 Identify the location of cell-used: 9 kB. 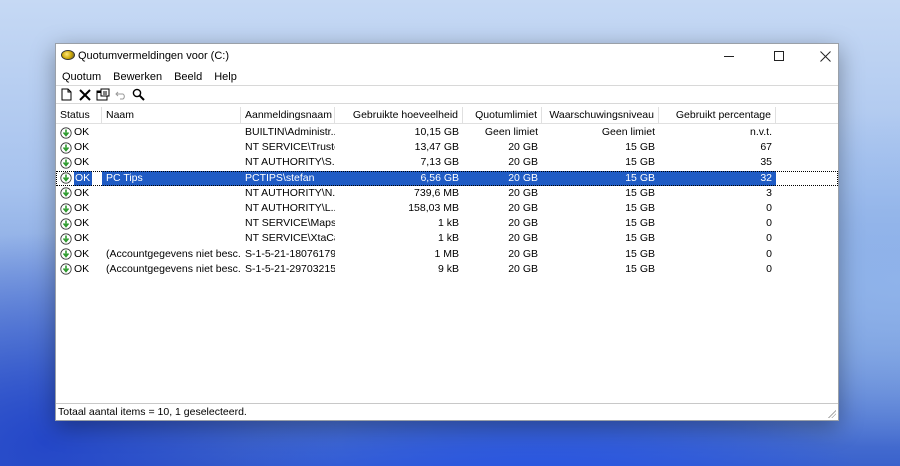
(448, 268).